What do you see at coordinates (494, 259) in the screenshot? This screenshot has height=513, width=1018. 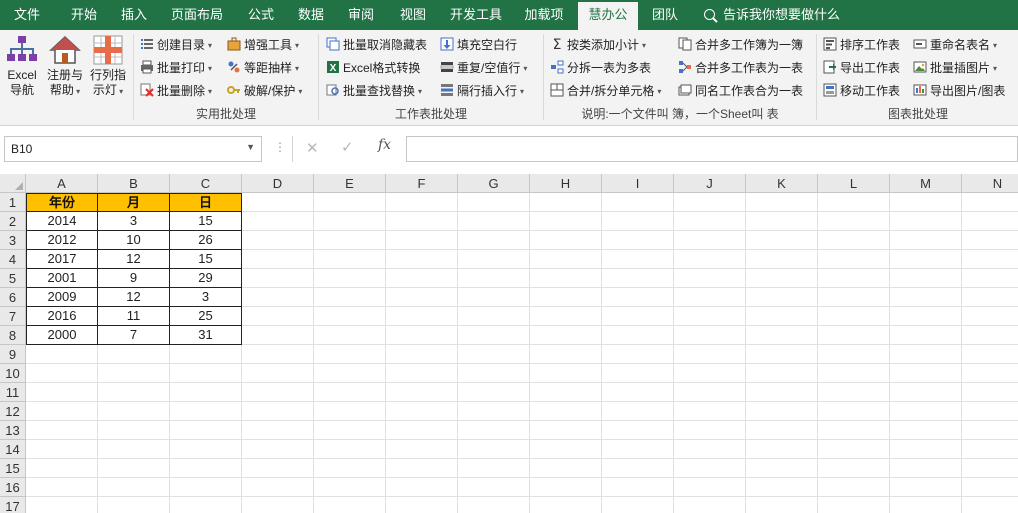 I see `cell-g4` at bounding box center [494, 259].